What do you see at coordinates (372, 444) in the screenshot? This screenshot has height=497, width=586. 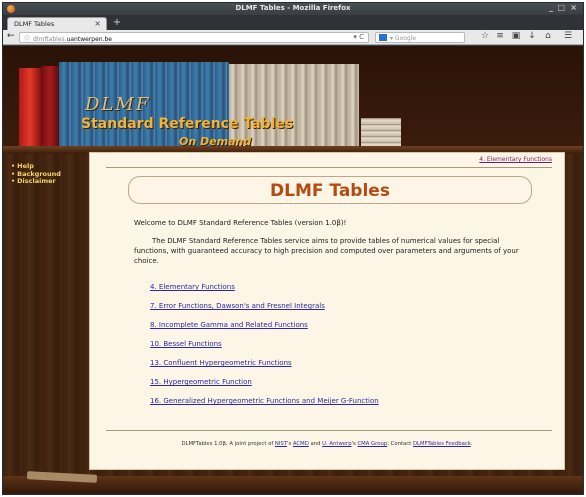 I see `cma-group-link: CMA Group` at bounding box center [372, 444].